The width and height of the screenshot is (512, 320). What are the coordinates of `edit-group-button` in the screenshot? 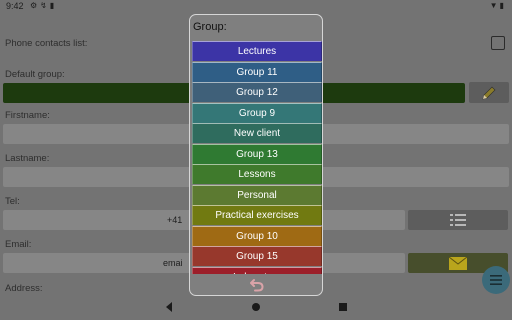 It's located at (489, 92).